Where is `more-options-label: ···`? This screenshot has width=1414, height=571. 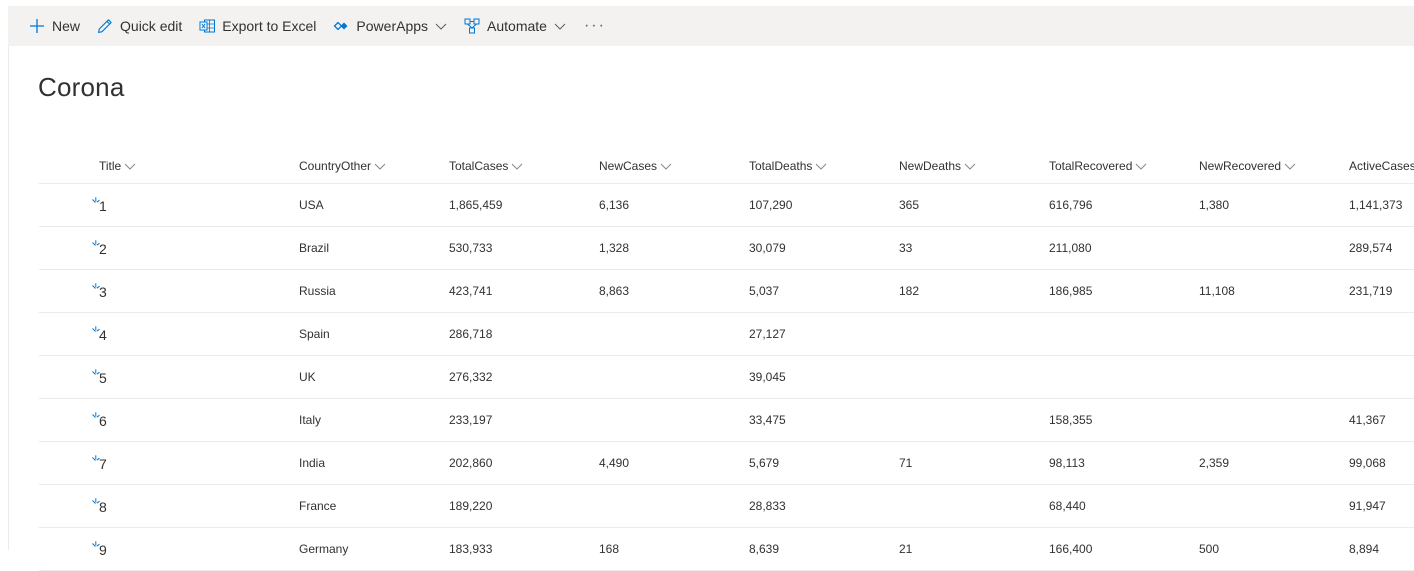
more-options-label: ··· is located at coordinates (594, 25).